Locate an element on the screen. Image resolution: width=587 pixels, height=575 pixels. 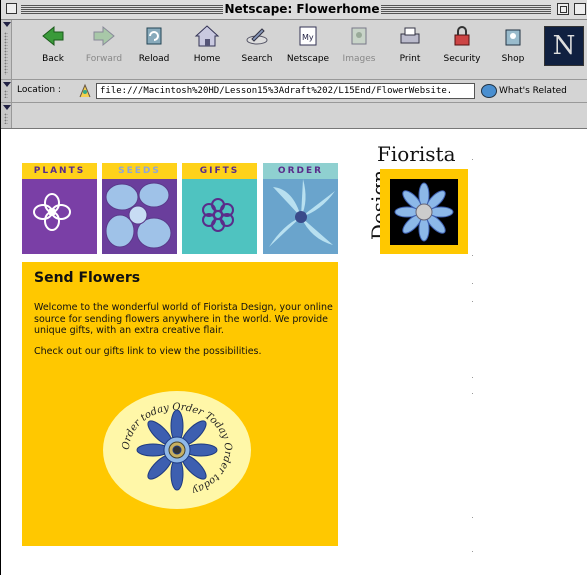
netscape-logo: N is located at coordinates (564, 46).